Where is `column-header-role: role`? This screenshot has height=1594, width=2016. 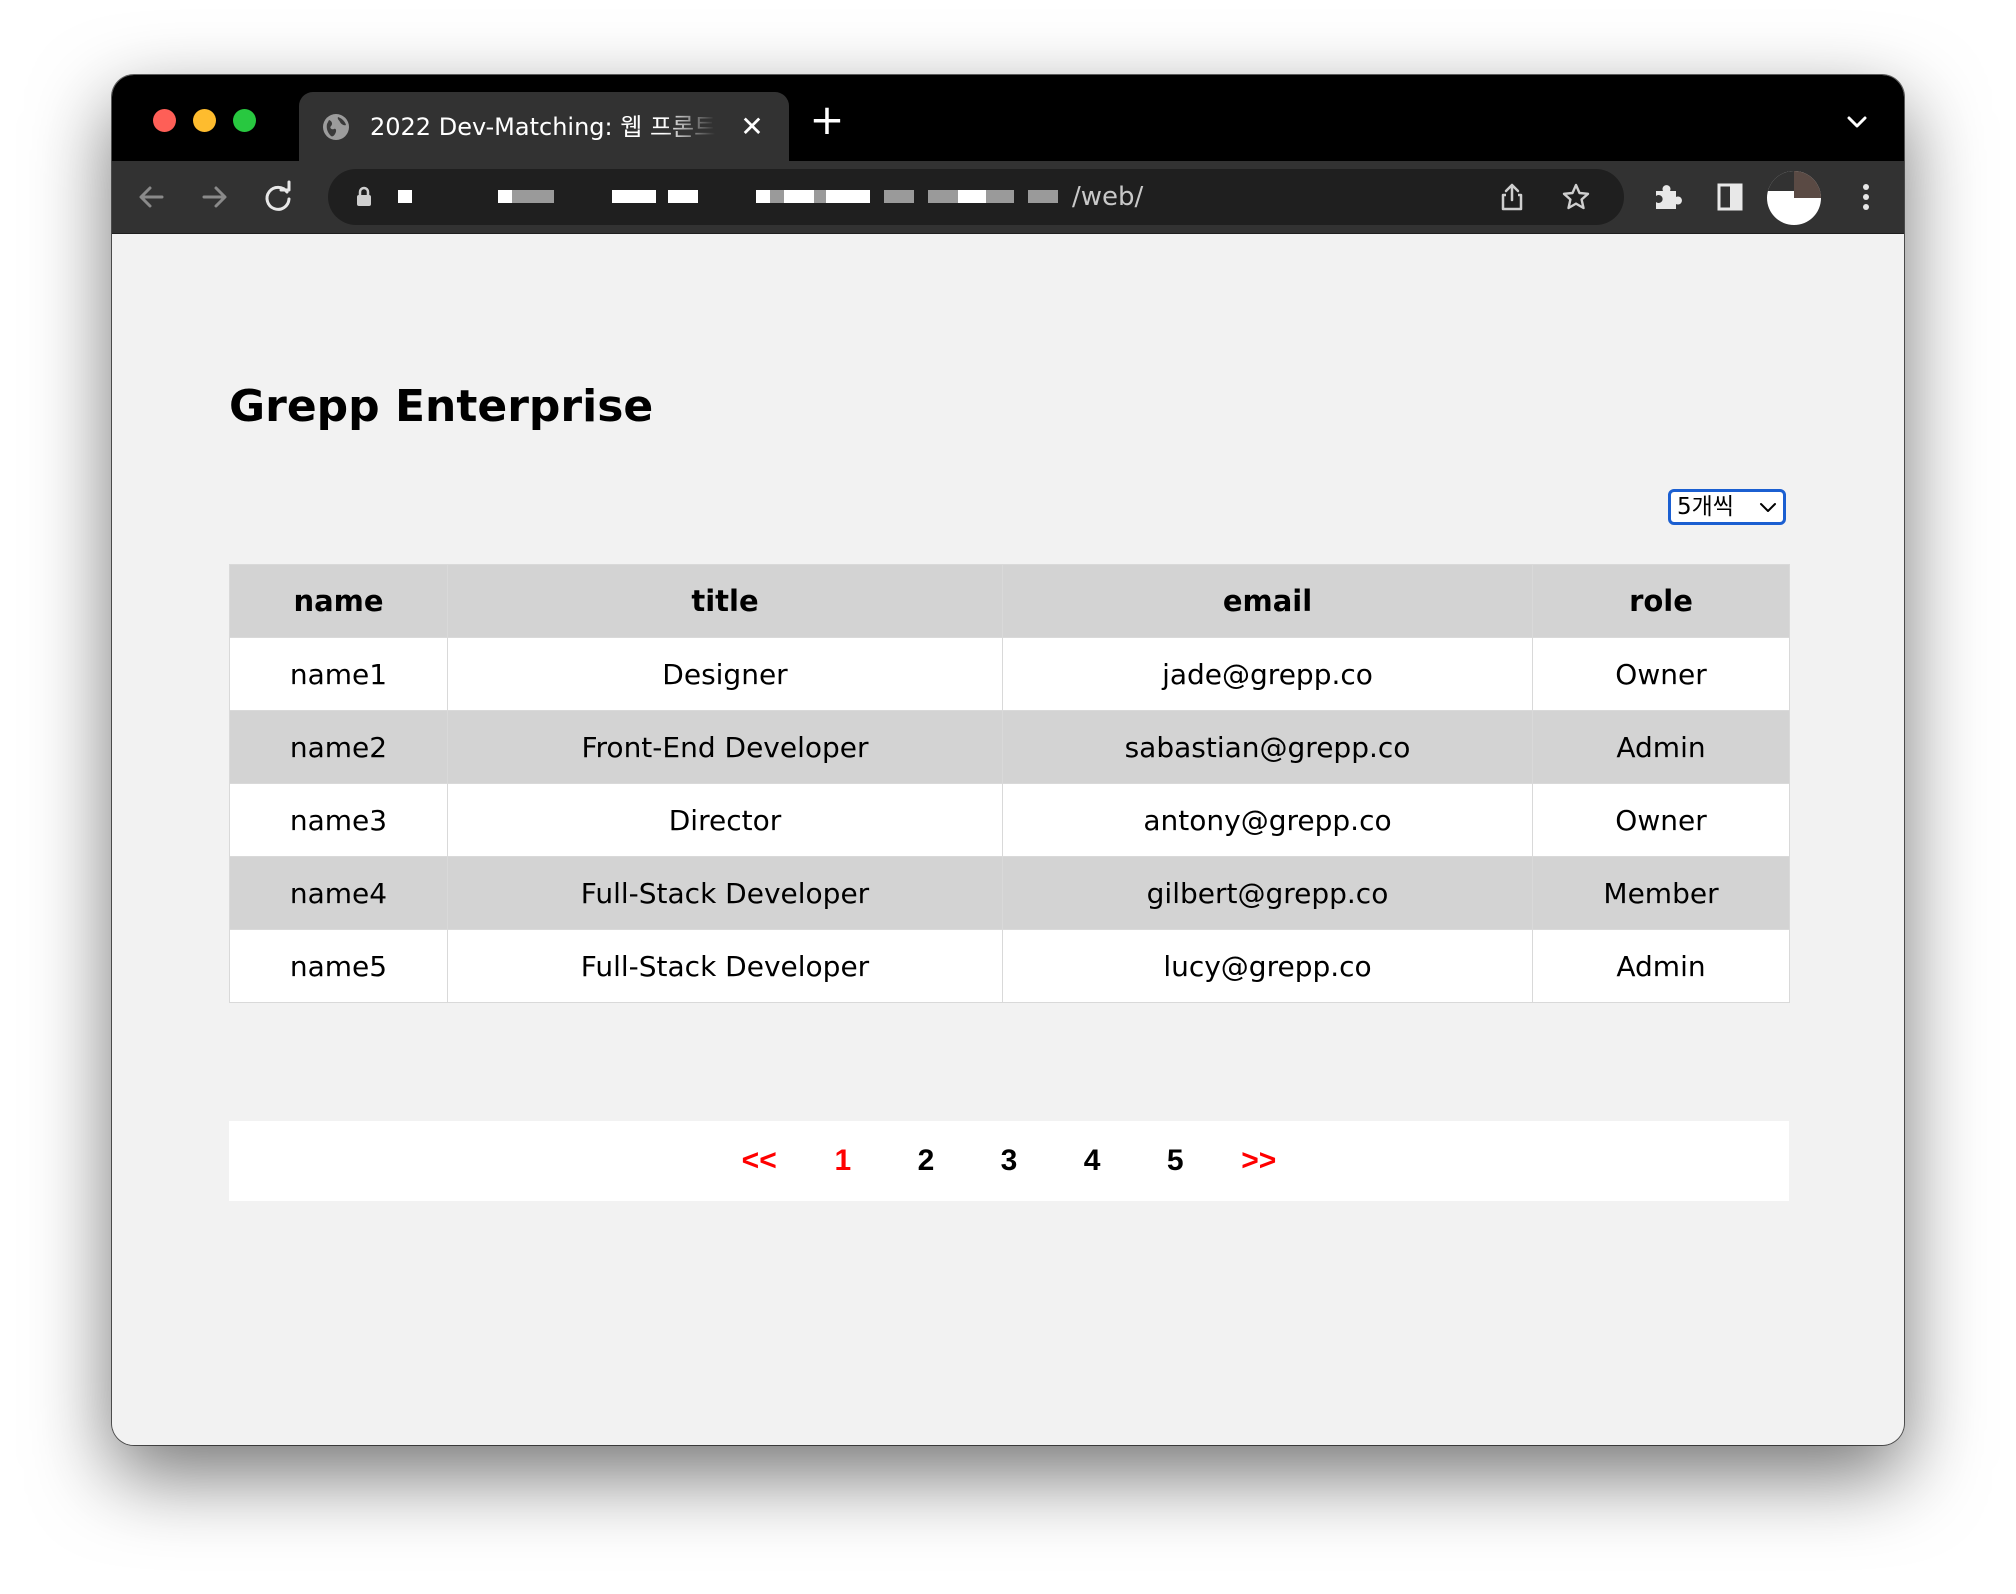 column-header-role: role is located at coordinates (1661, 601).